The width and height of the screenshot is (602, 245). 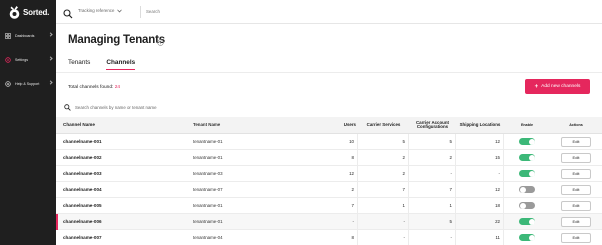 I want to click on channel-search, so click(x=214, y=107).